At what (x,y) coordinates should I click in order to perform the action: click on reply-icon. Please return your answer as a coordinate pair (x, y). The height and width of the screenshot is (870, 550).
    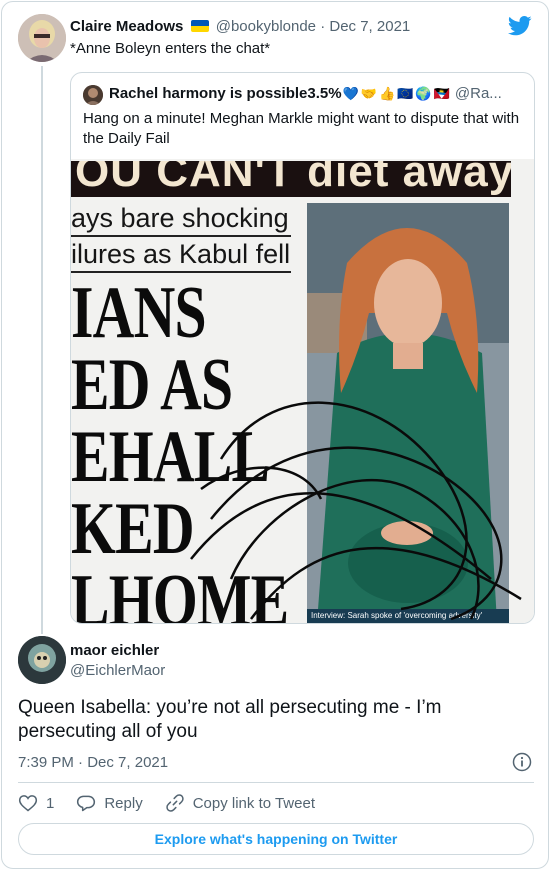
    Looking at the image, I should click on (86, 803).